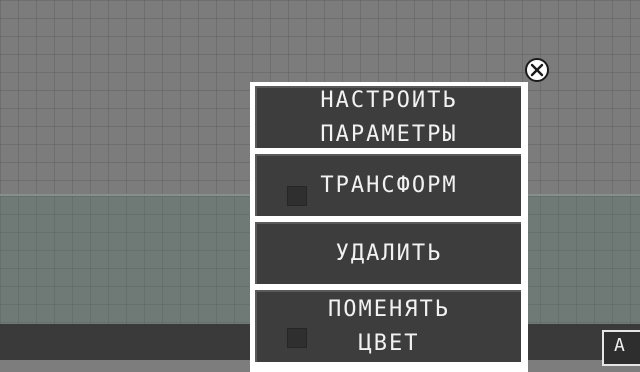 This screenshot has height=372, width=640. What do you see at coordinates (389, 343) in the screenshot?
I see `menu-item-label: ЦВЕТ` at bounding box center [389, 343].